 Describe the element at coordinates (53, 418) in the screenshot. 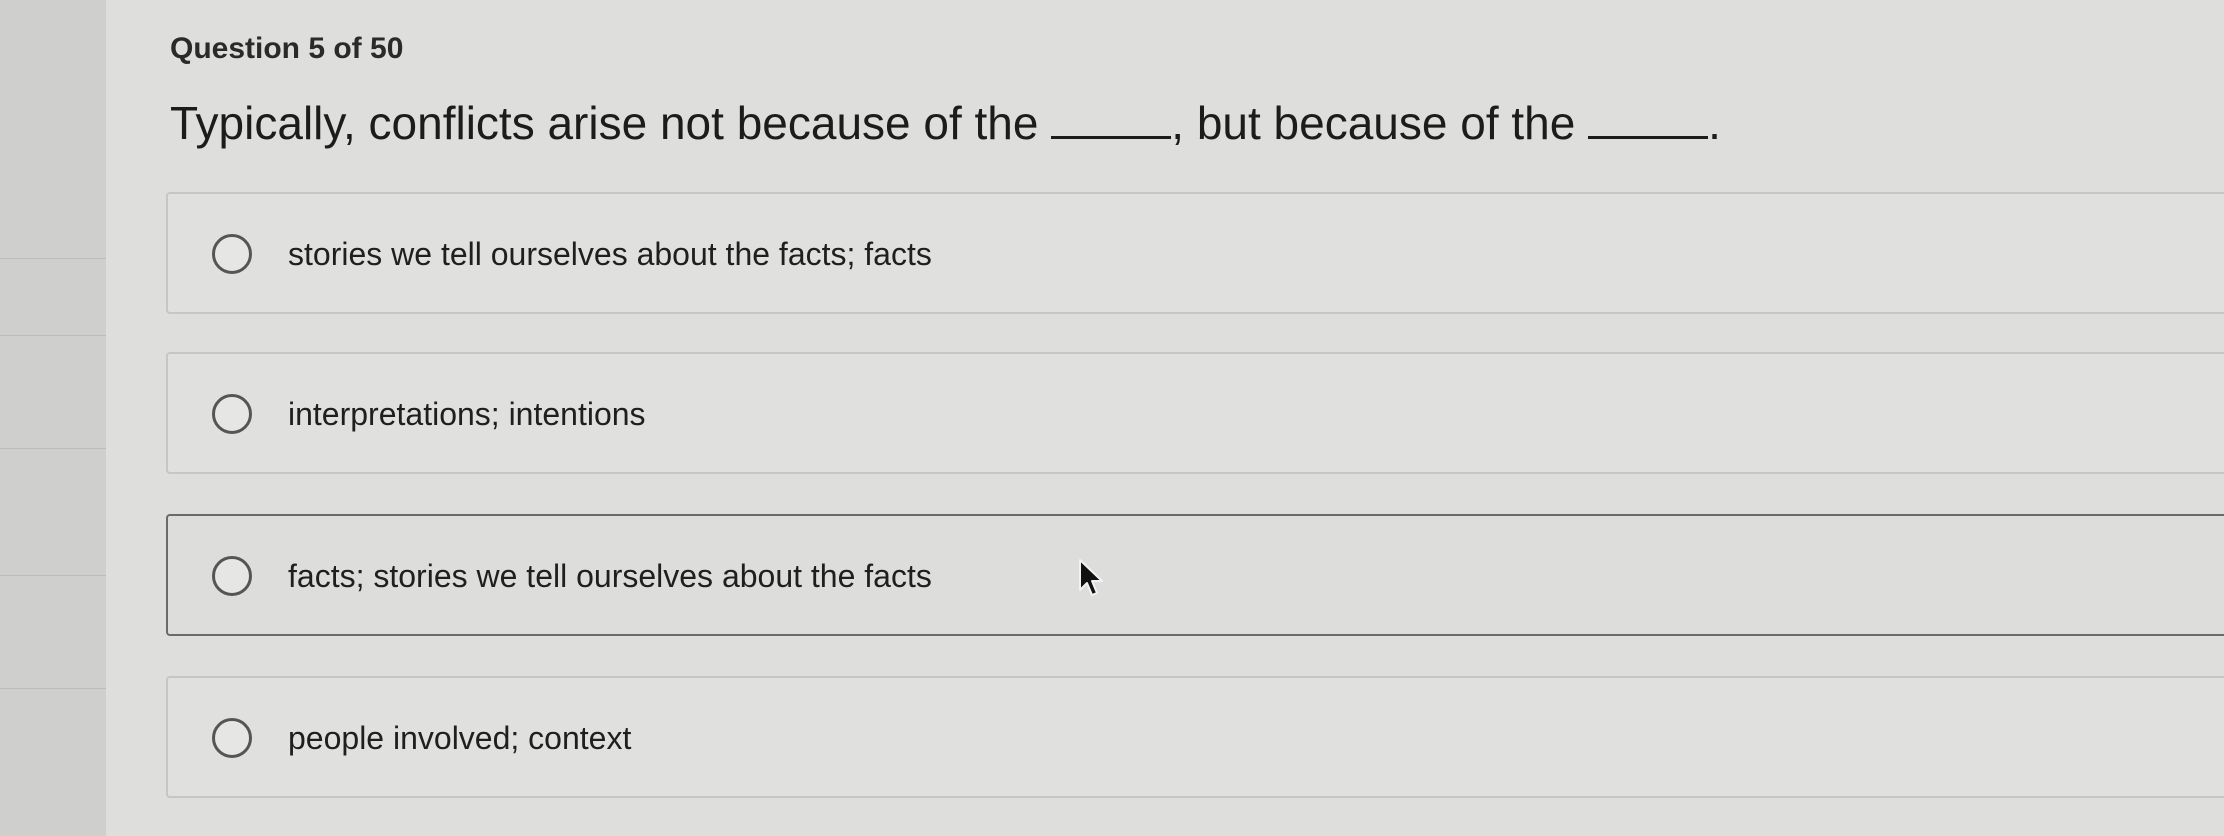

I see `left-margin` at that location.